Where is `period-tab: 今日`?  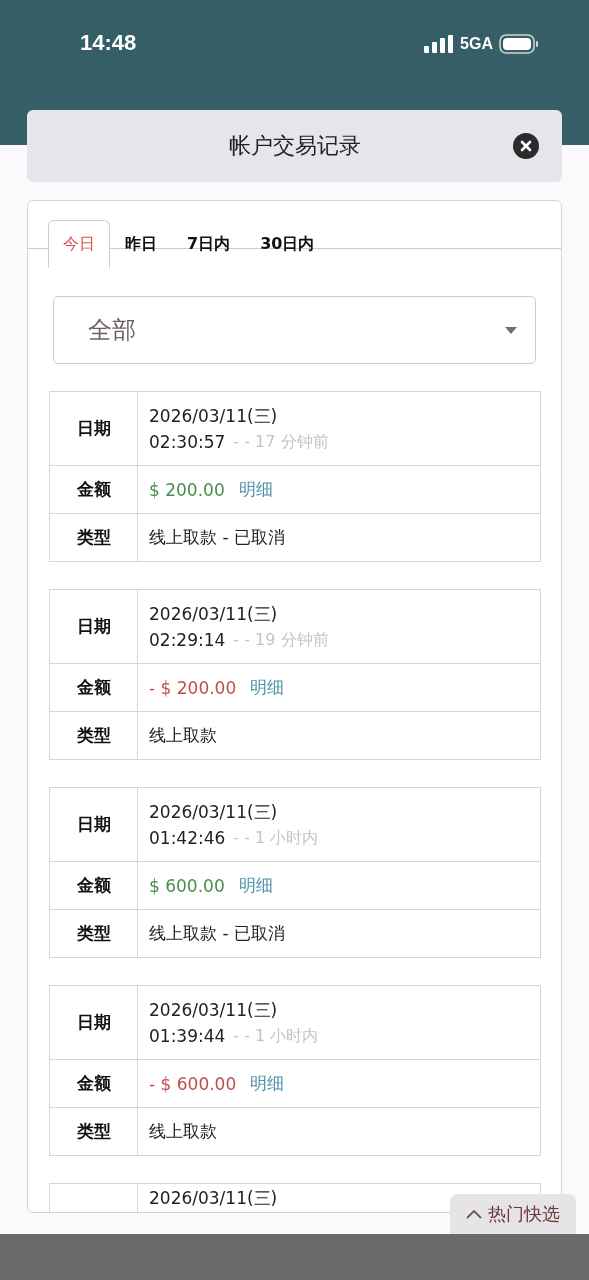 period-tab: 今日 is located at coordinates (79, 244).